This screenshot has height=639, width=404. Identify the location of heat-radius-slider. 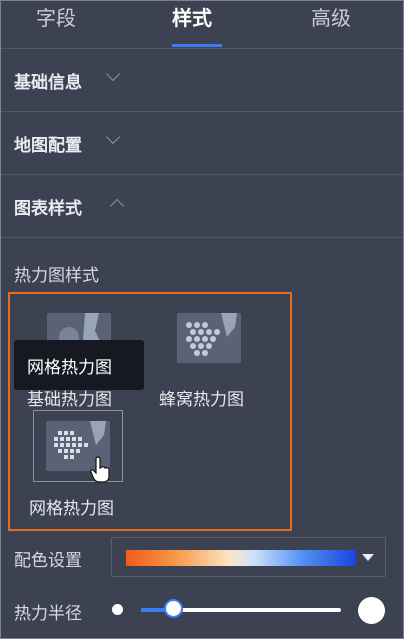
(241, 608).